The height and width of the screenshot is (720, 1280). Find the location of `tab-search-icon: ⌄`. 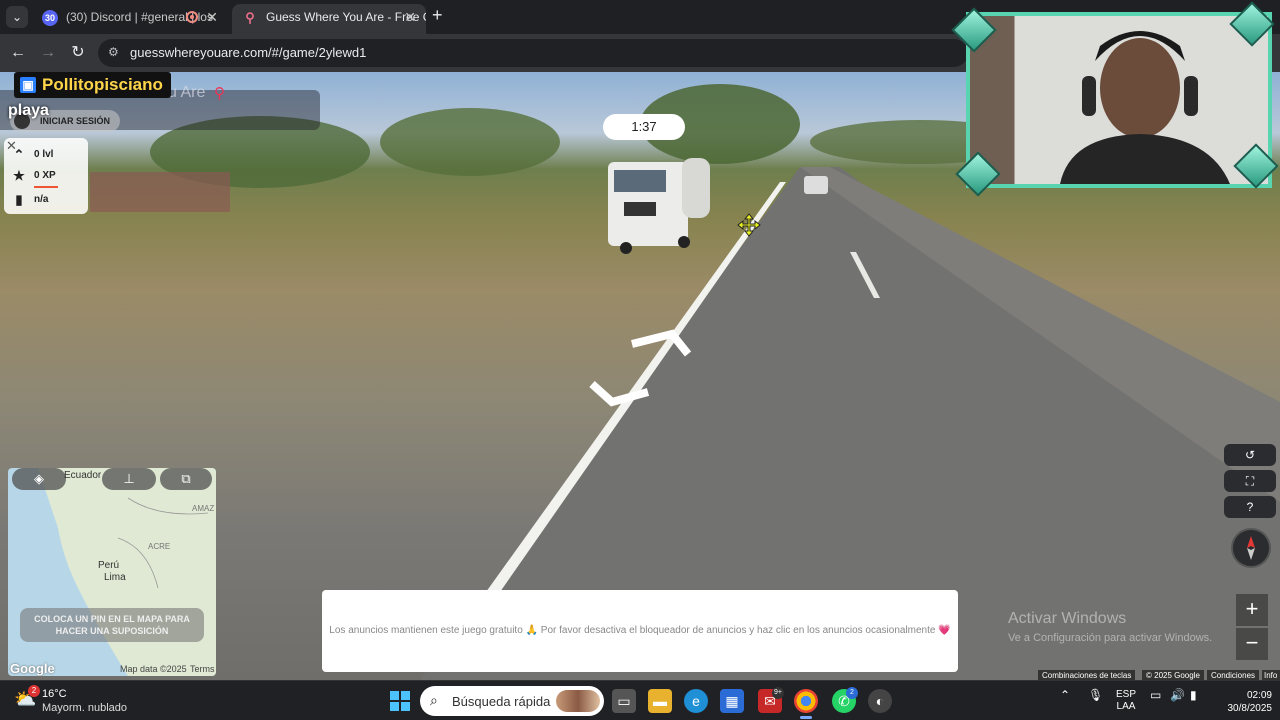

tab-search-icon: ⌄ is located at coordinates (17, 17).